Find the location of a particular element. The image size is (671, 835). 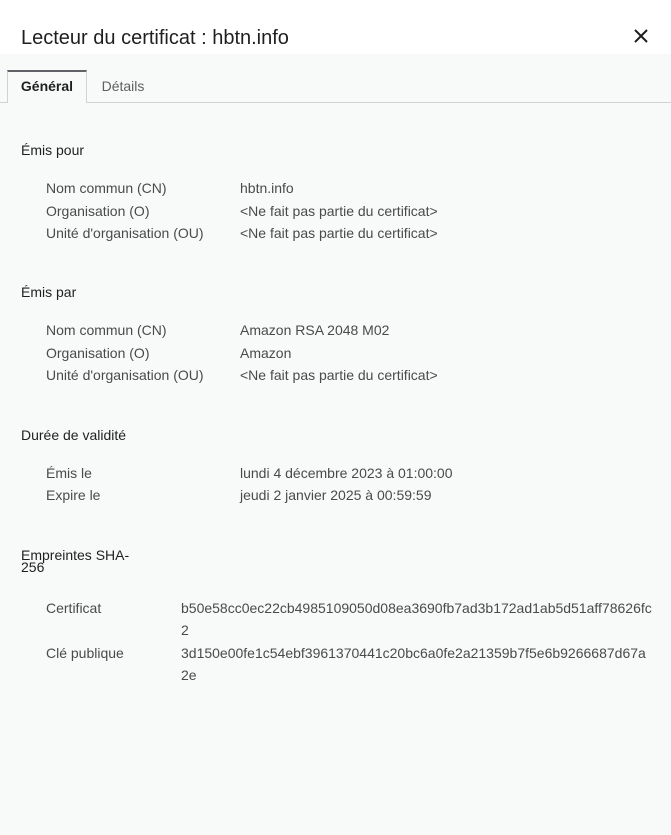

section-title-issued-by: Émis par is located at coordinates (49, 292).